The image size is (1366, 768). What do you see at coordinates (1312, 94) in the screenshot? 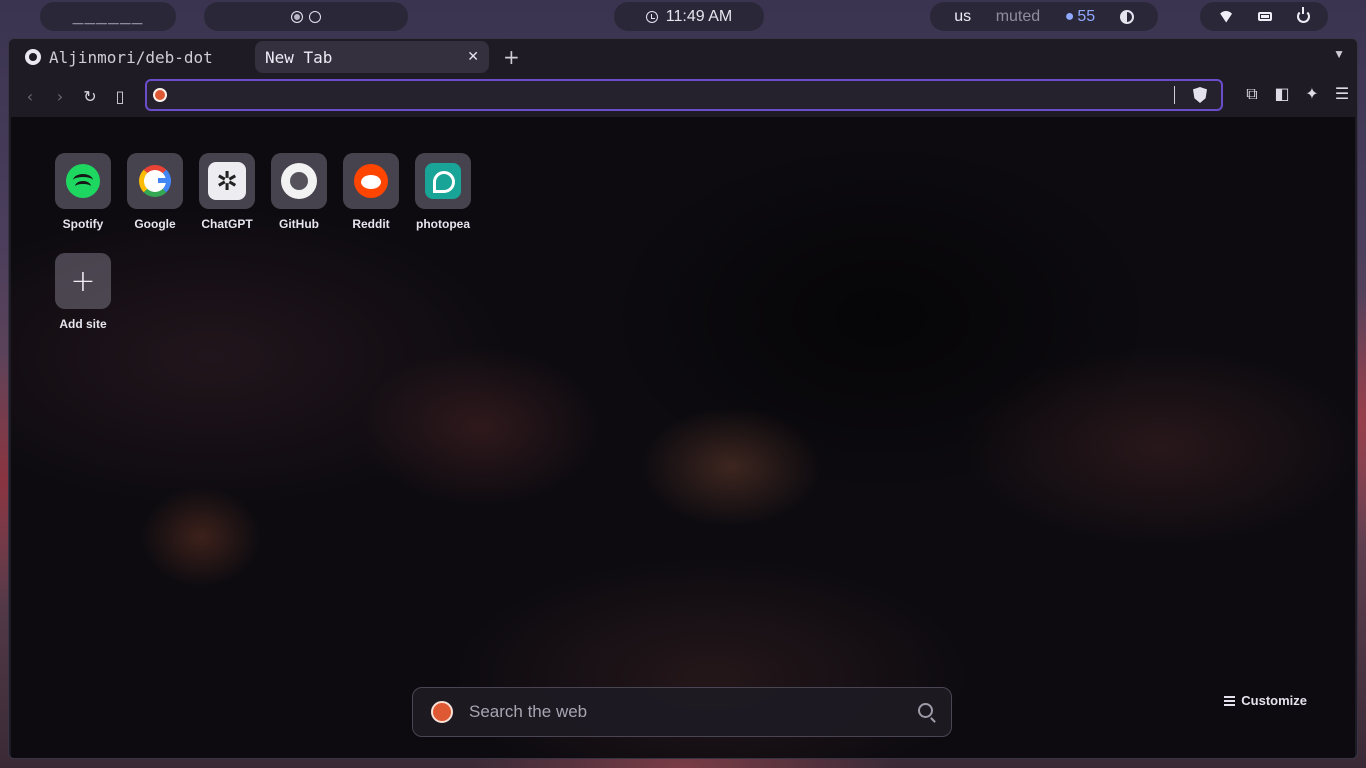
I see `leo-ai-icon: ✦` at bounding box center [1312, 94].